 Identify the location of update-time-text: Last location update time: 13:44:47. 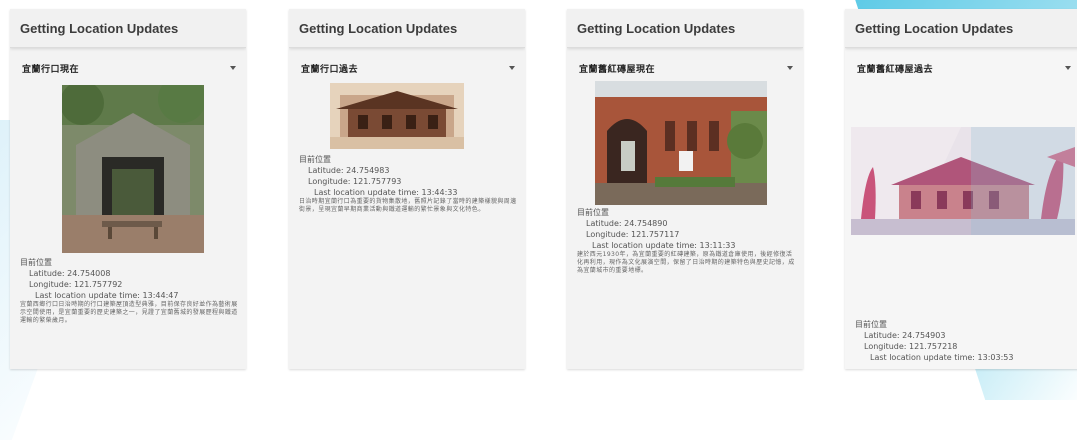
(107, 295).